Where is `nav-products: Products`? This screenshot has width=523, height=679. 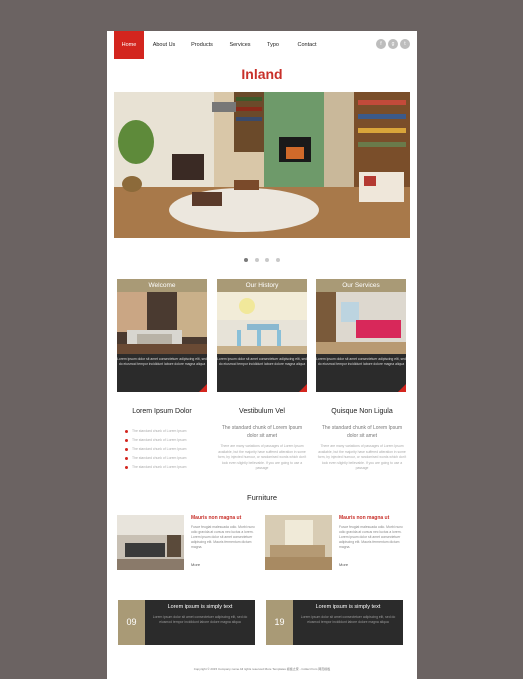
nav-products: Products is located at coordinates (202, 45).